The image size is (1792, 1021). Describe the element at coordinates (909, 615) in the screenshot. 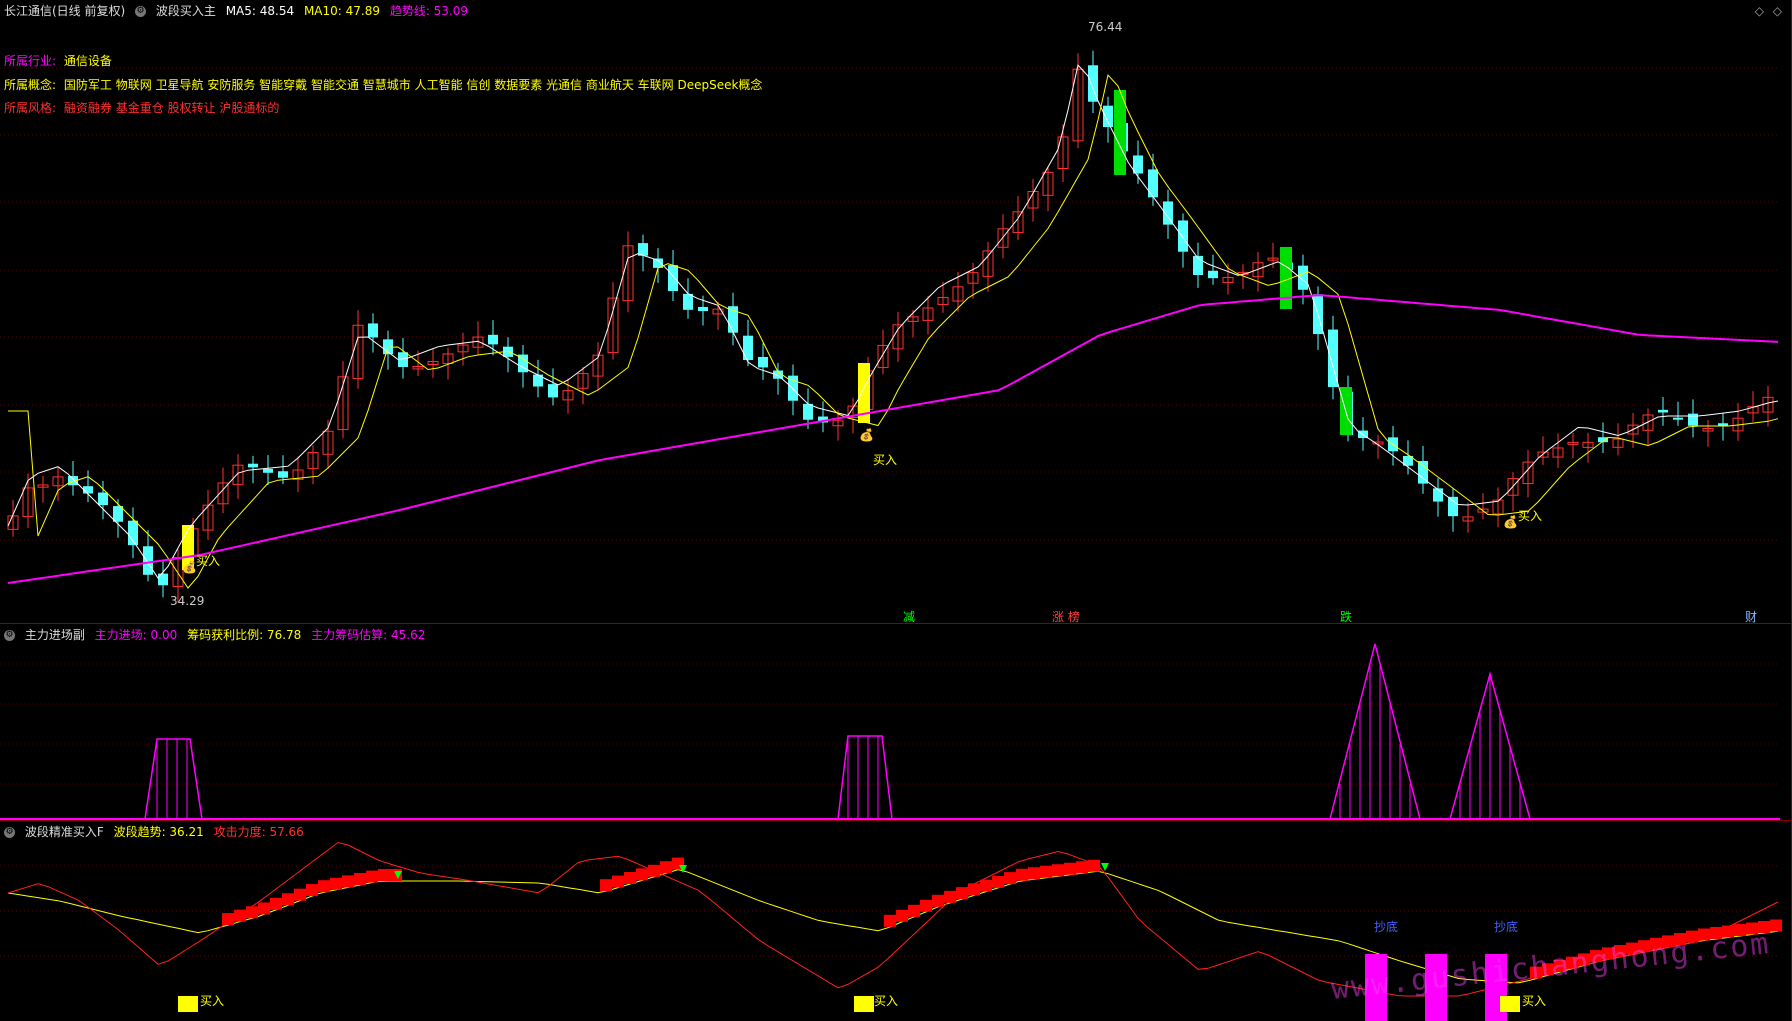

I see `event-marker-reduce: 减` at that location.